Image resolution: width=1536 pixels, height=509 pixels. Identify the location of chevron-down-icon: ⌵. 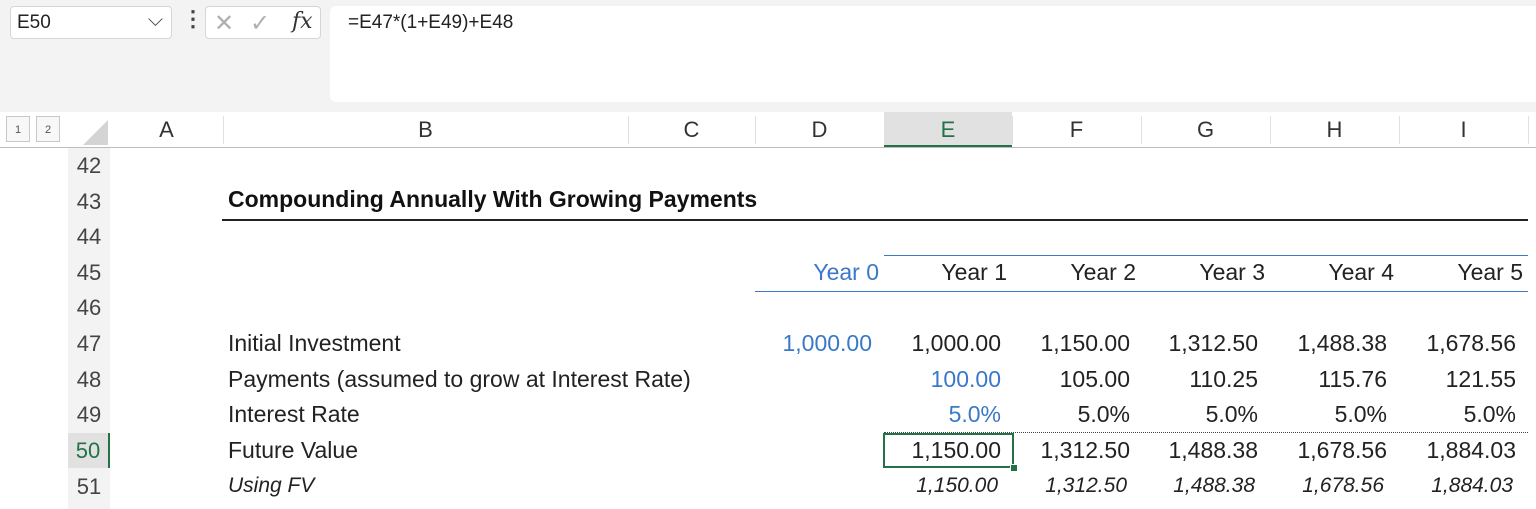
(155, 20).